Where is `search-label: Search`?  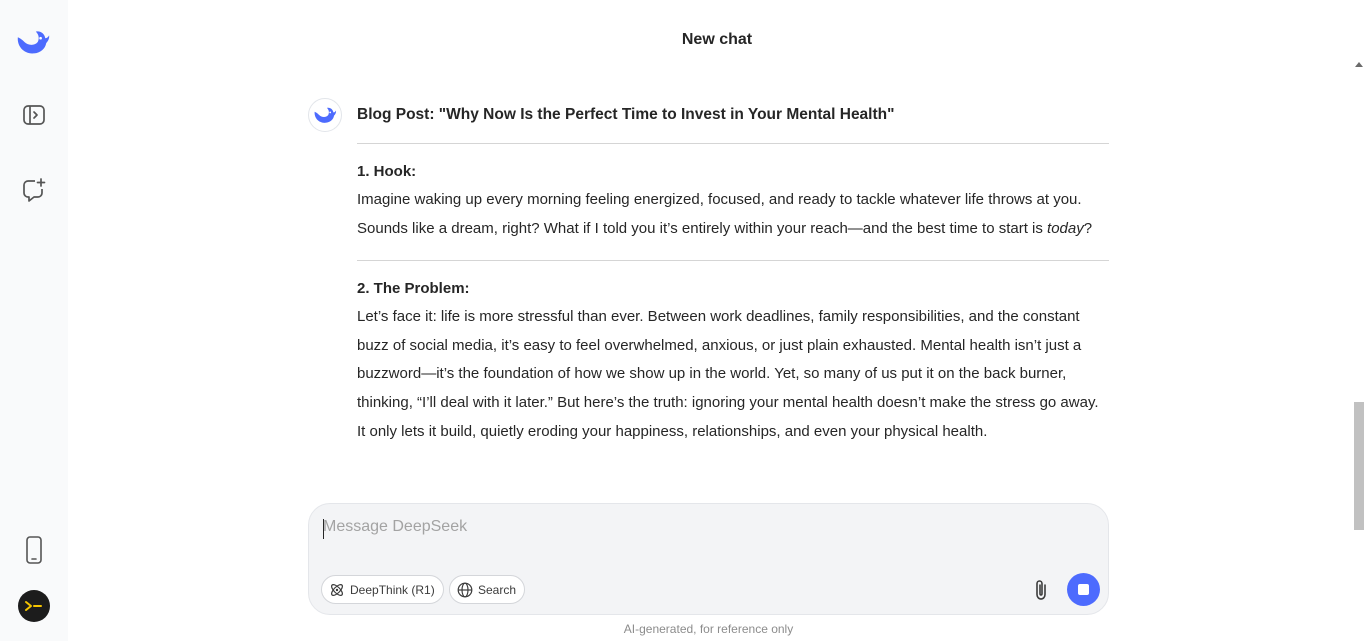 search-label: Search is located at coordinates (497, 589).